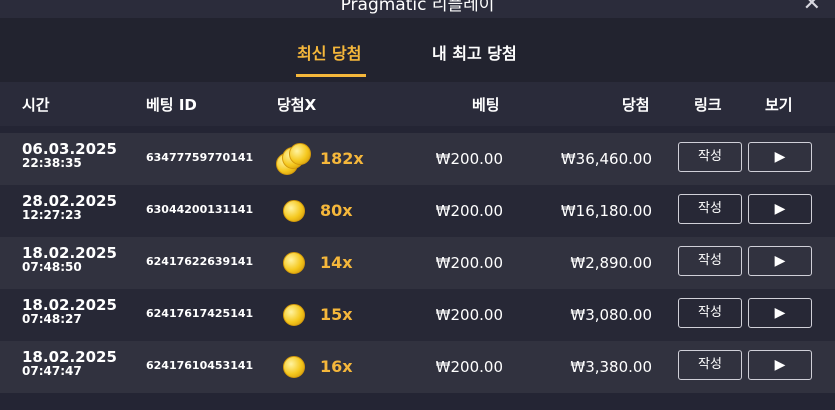 Image resolution: width=835 pixels, height=410 pixels. I want to click on multiplier: 80x, so click(336, 210).